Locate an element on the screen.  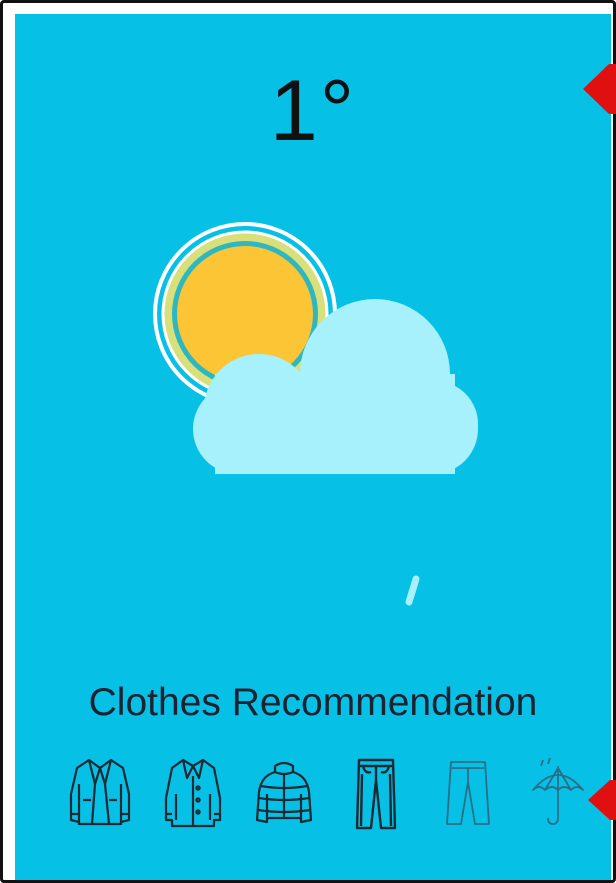
pants-icon is located at coordinates (468, 794).